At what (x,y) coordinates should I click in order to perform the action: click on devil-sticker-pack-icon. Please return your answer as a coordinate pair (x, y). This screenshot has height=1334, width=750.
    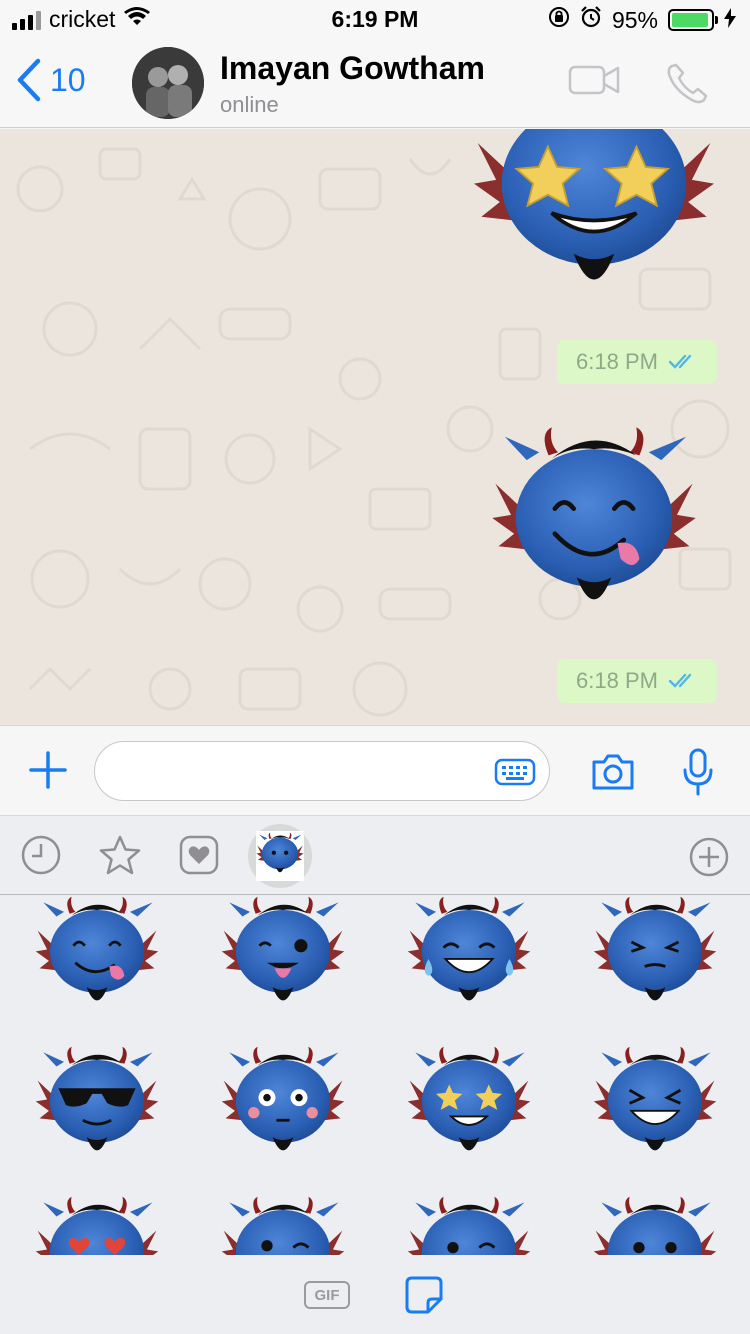
    Looking at the image, I should click on (280, 856).